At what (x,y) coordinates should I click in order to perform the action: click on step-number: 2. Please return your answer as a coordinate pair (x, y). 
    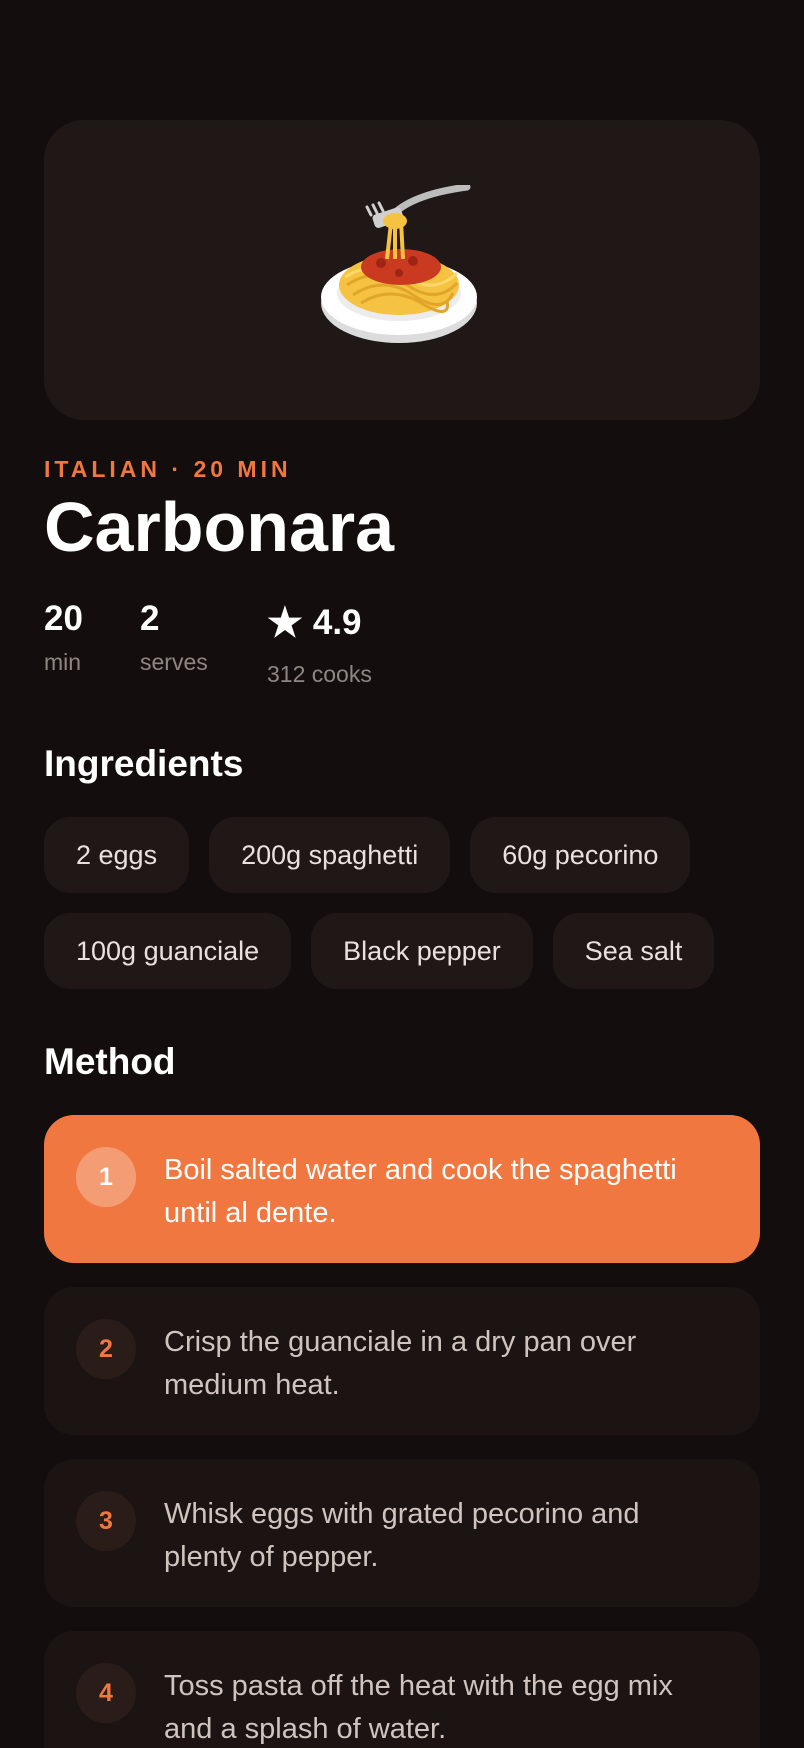
    Looking at the image, I should click on (106, 1349).